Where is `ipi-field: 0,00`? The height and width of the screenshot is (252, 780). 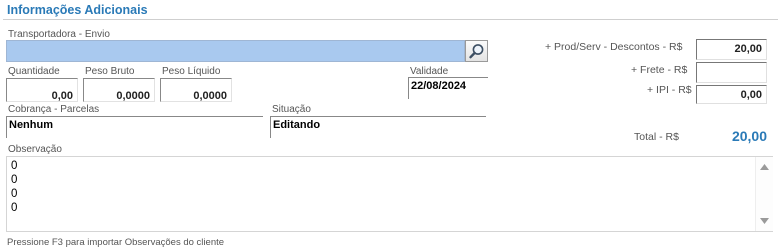
ipi-field: 0,00 is located at coordinates (731, 94).